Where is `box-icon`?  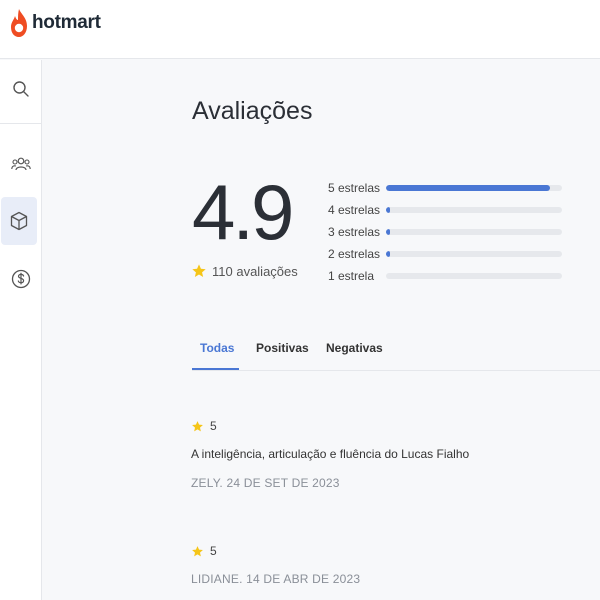 box-icon is located at coordinates (19, 221).